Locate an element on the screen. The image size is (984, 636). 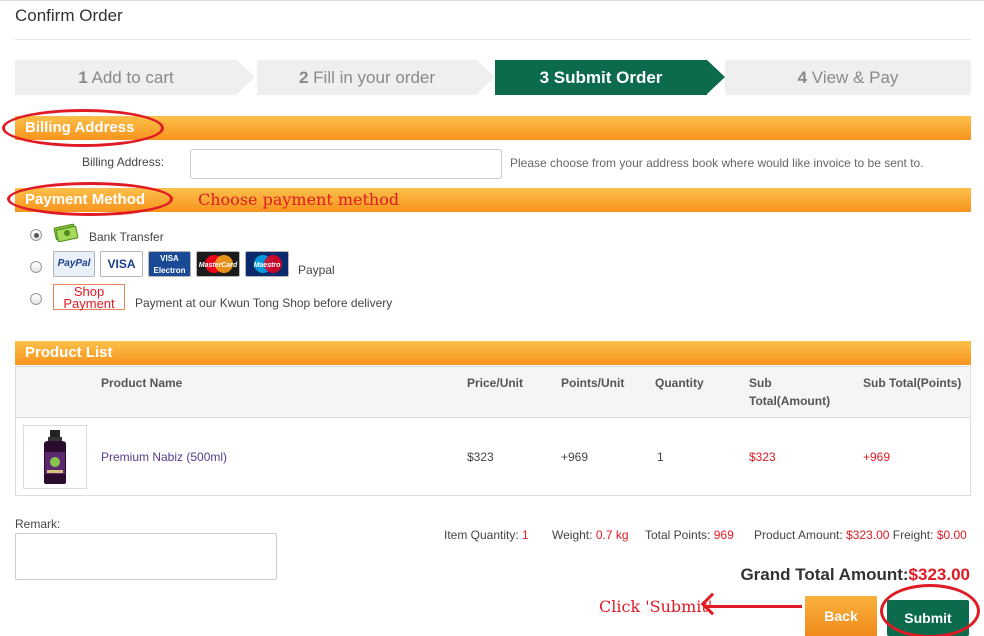
remark-label: Remark: is located at coordinates (38, 524).